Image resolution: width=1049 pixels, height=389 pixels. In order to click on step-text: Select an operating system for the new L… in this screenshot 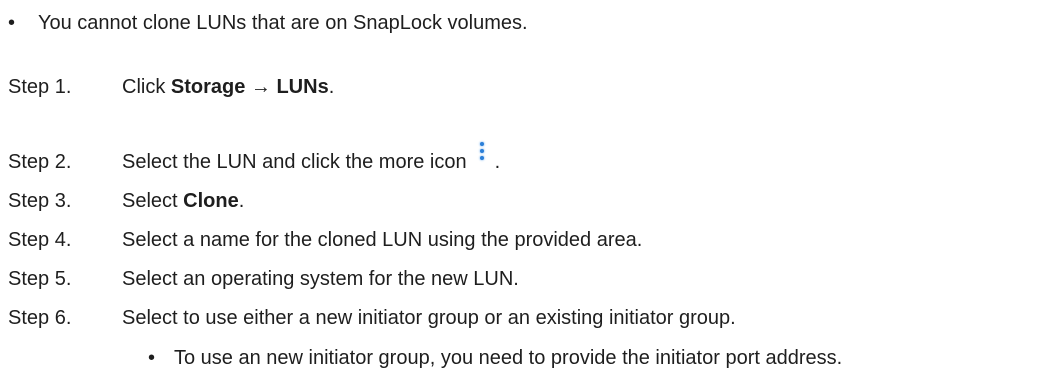, I will do `click(320, 279)`.